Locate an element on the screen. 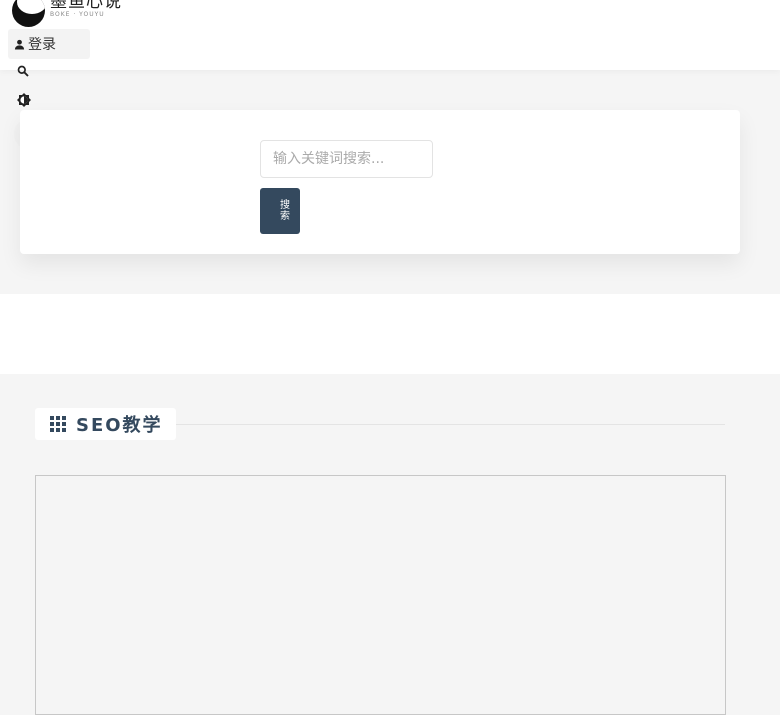 This screenshot has width=780, height=715. content-band is located at coordinates (390, 334).